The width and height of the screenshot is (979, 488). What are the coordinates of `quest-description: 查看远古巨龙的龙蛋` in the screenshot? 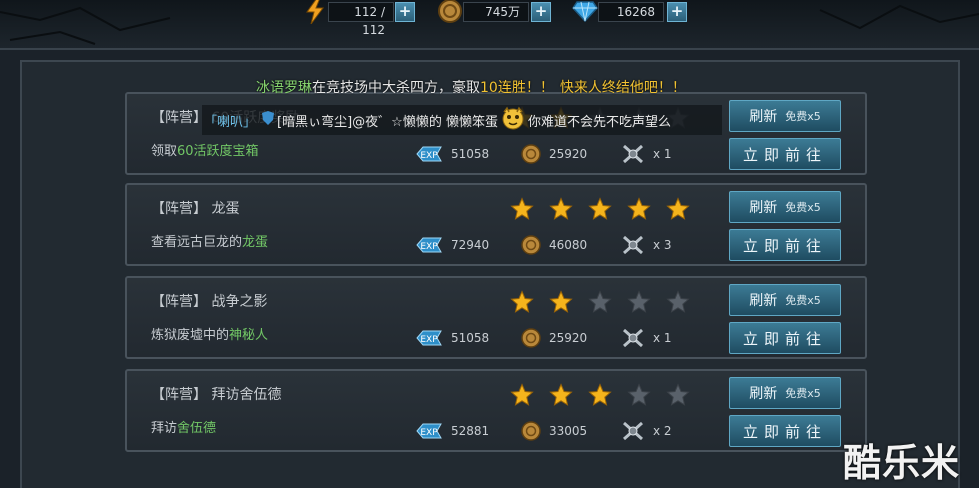 It's located at (209, 240).